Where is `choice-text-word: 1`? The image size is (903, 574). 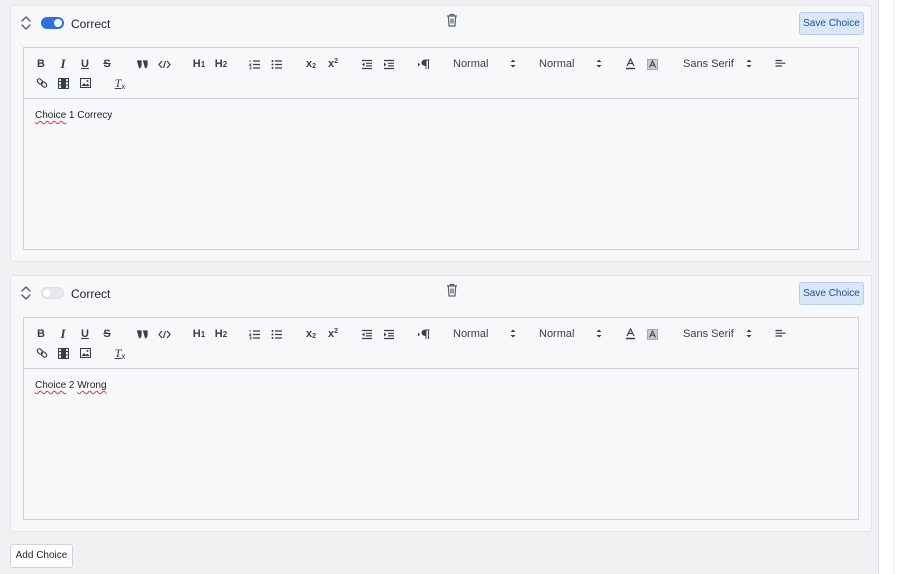 choice-text-word: 1 is located at coordinates (71, 115).